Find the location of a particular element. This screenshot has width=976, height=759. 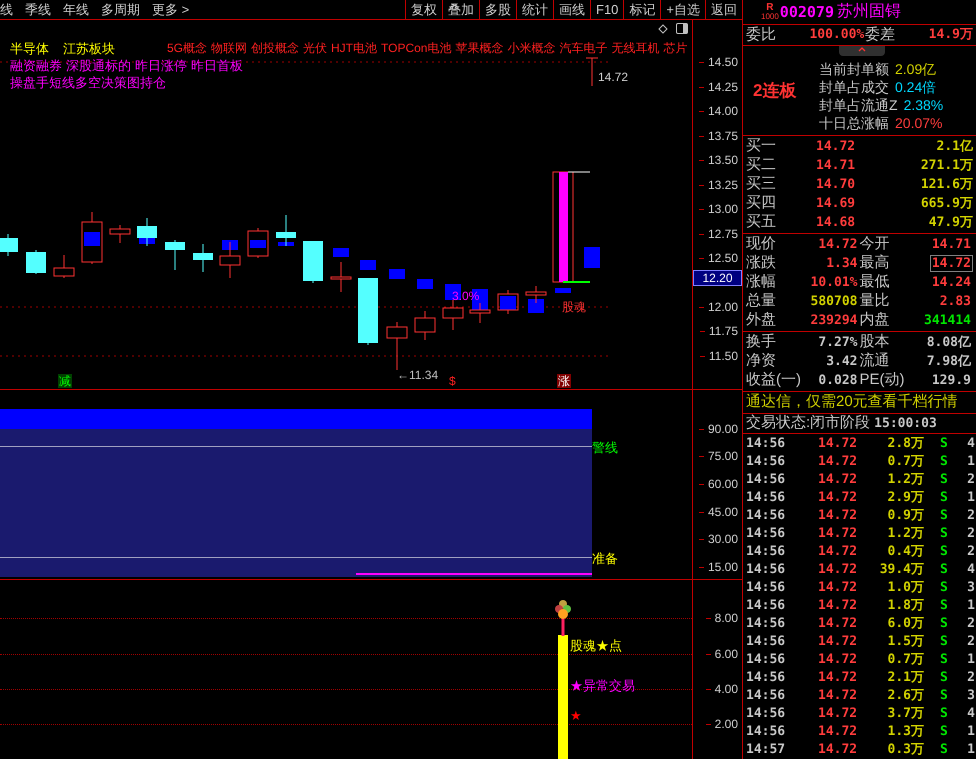

toolbar-button: 复权 is located at coordinates (423, 9).